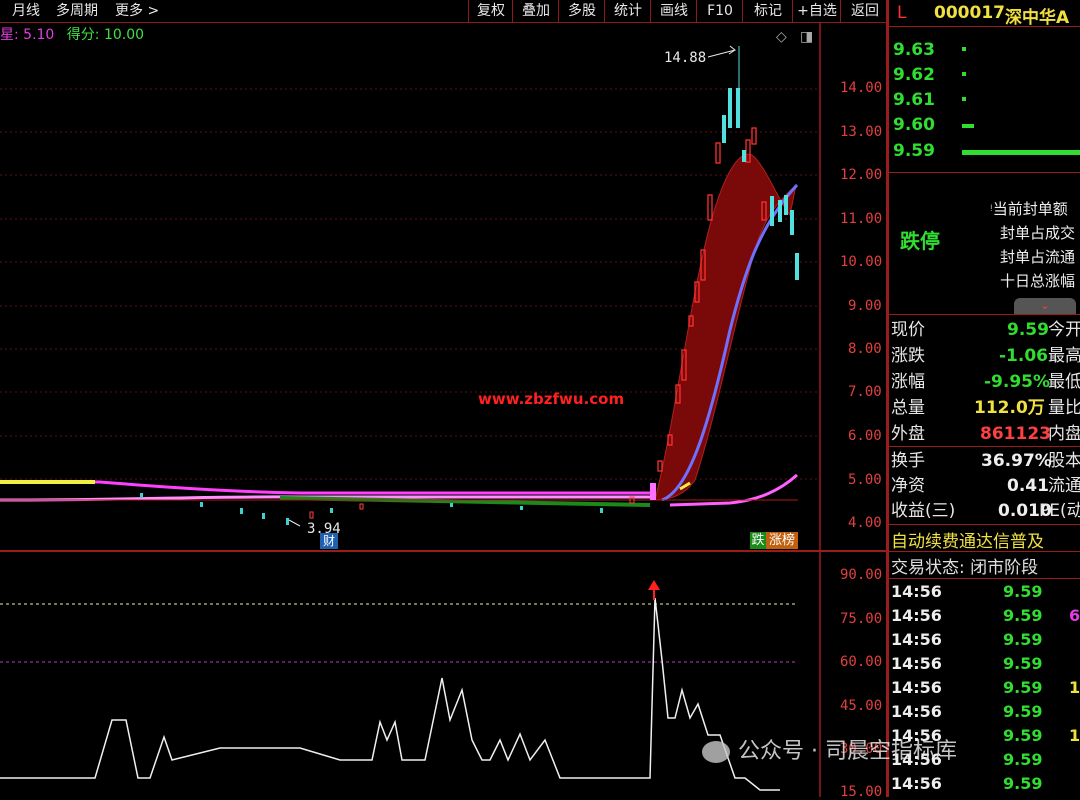 The height and width of the screenshot is (800, 1080). What do you see at coordinates (444, 11) in the screenshot?
I see `toolbar: 月线 多周期 更多 > 复权 叠加 多股 统计 画线 F10 标记 +自选 返回` at bounding box center [444, 11].